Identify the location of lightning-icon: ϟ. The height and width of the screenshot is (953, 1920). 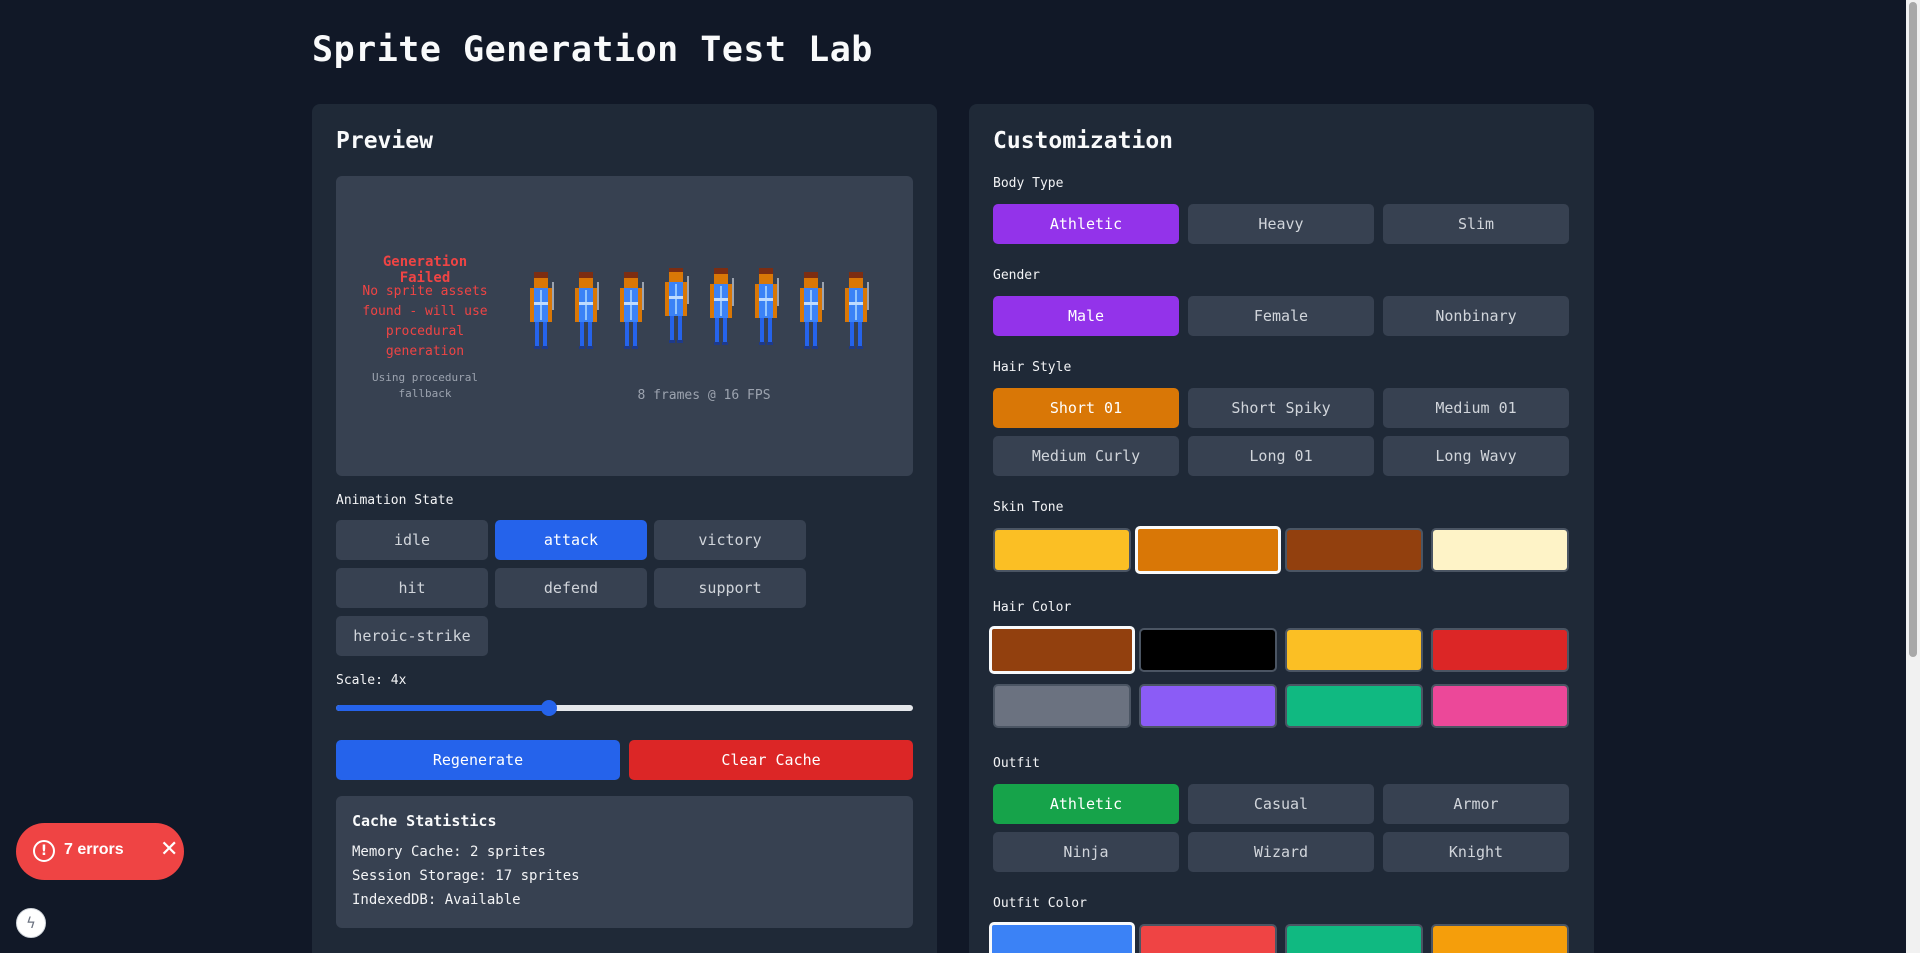
(31, 923).